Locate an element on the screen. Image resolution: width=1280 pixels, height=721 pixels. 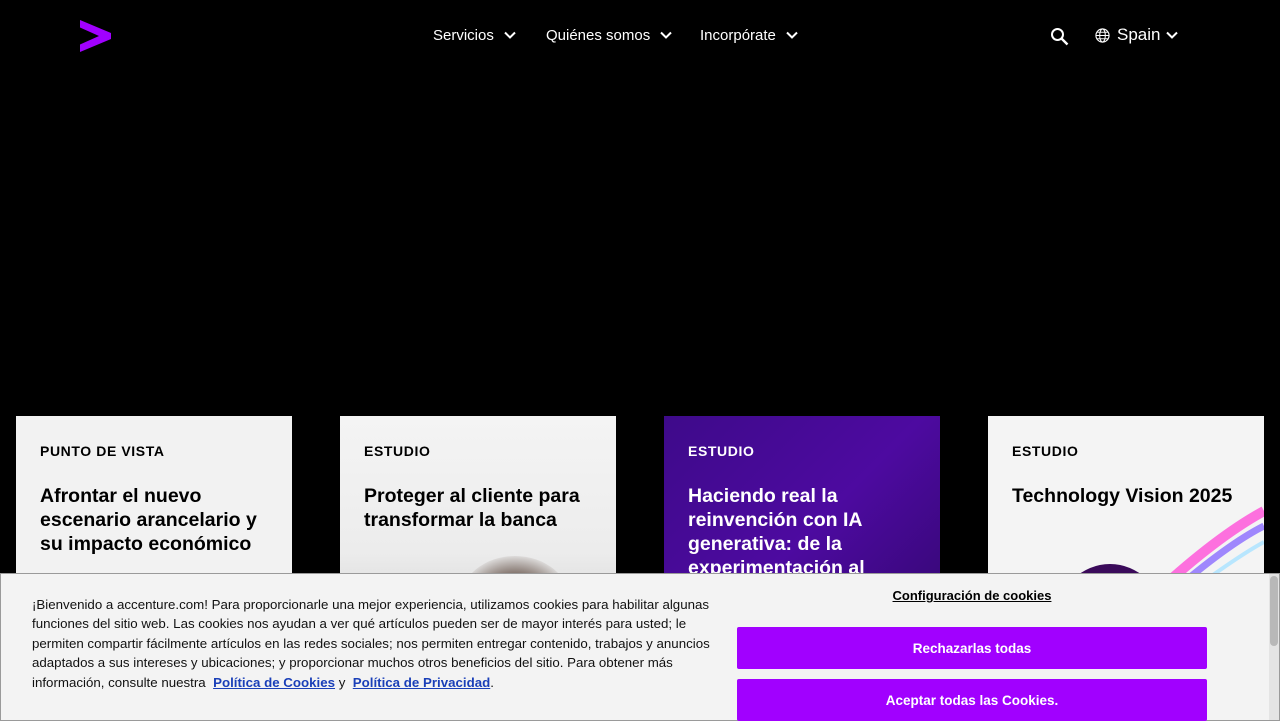
nav-quienes-somos-label: Quiénes somos is located at coordinates (598, 35).